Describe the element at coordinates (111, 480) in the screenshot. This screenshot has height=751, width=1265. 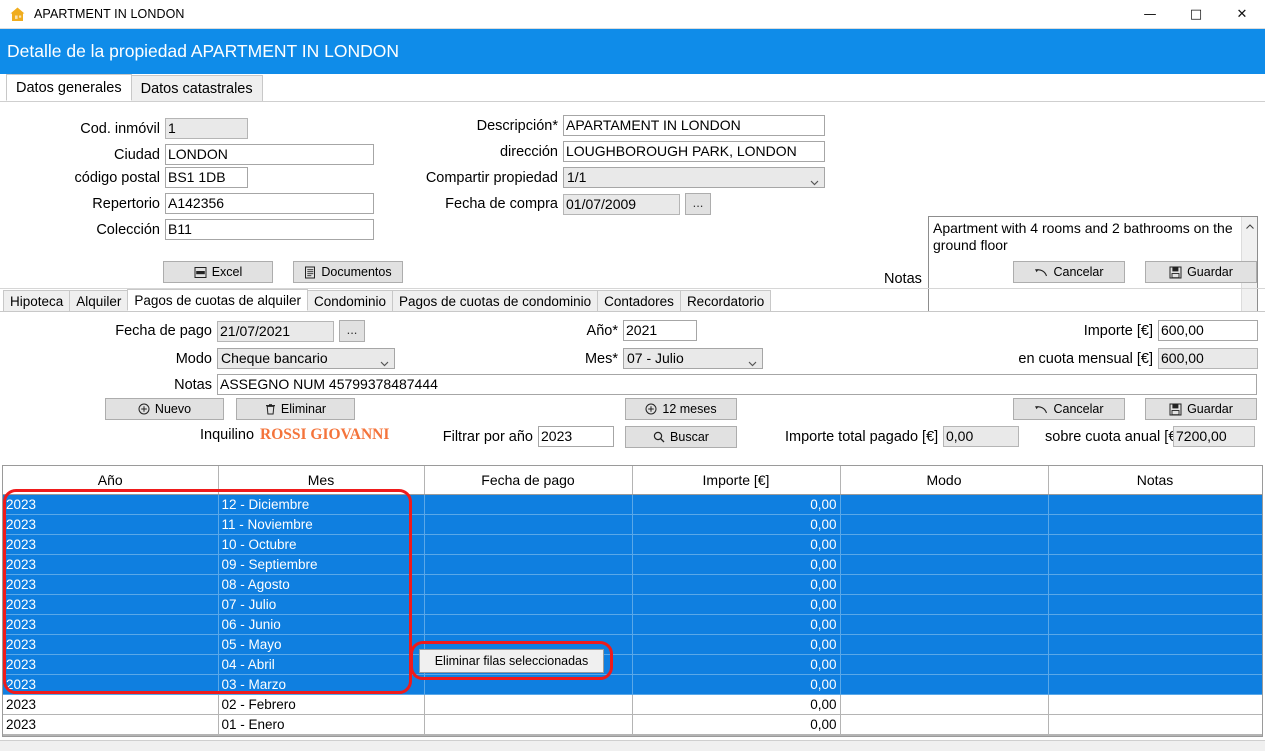
I see `column-header-anio: Año` at that location.